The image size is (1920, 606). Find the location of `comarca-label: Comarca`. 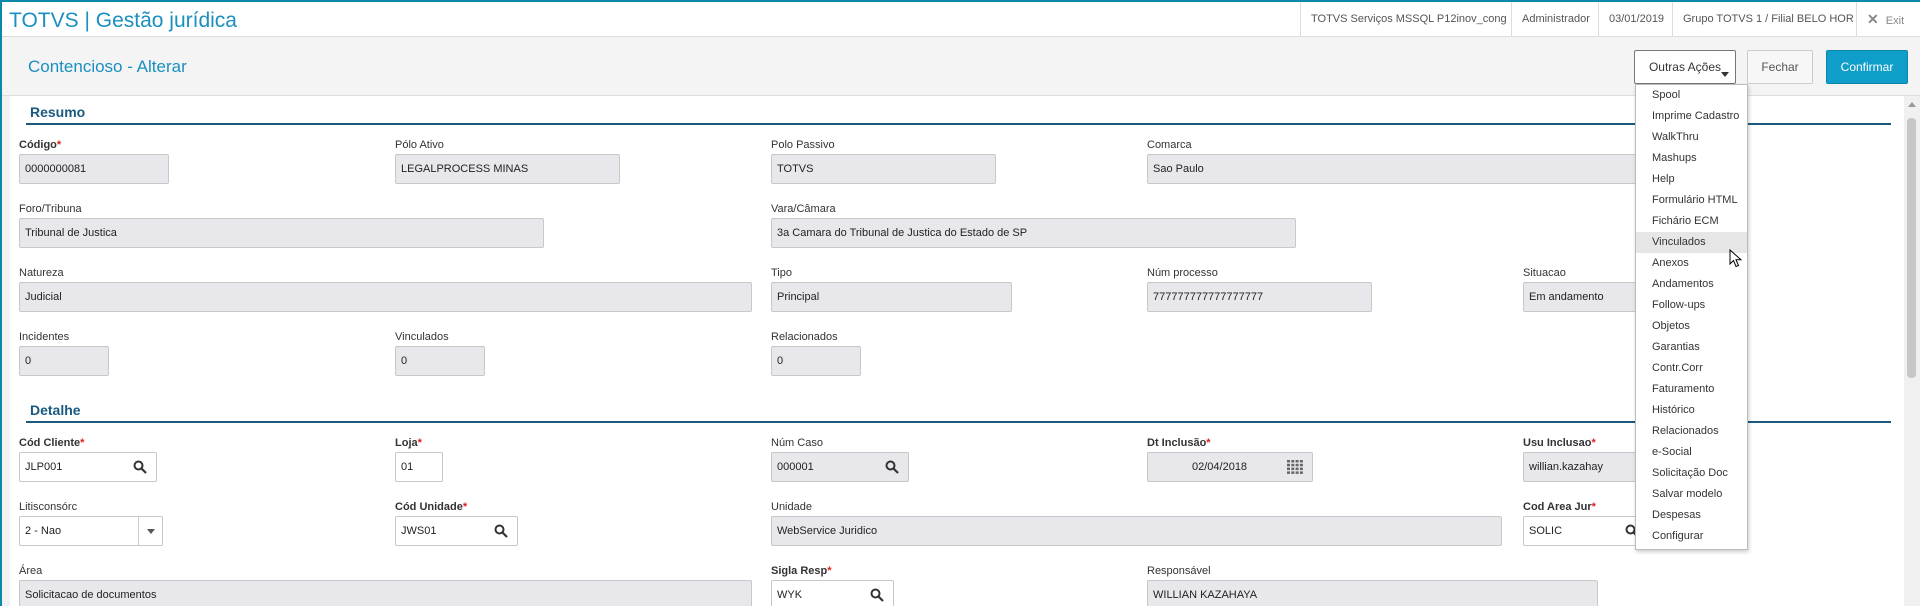

comarca-label: Comarca is located at coordinates (1169, 145).